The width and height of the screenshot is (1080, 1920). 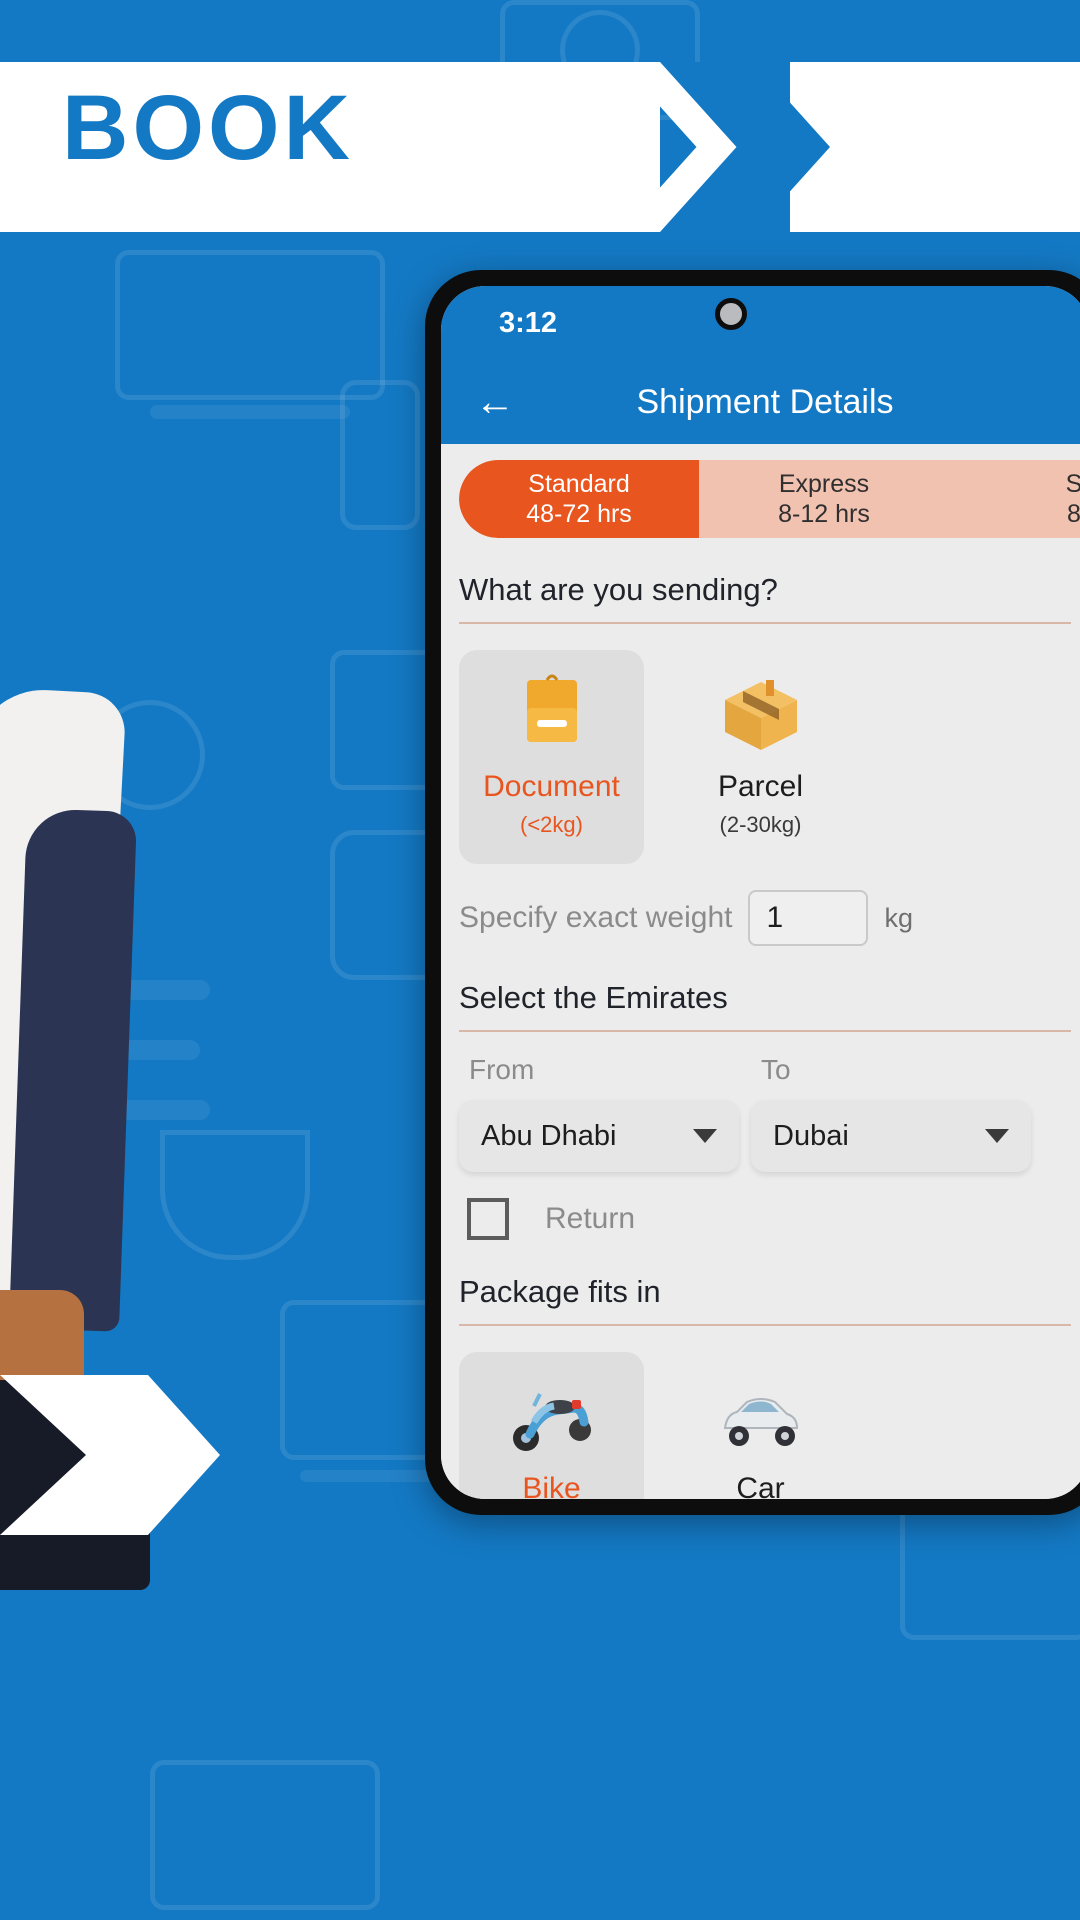 I want to click on to-select: Dubai, so click(x=891, y=1136).